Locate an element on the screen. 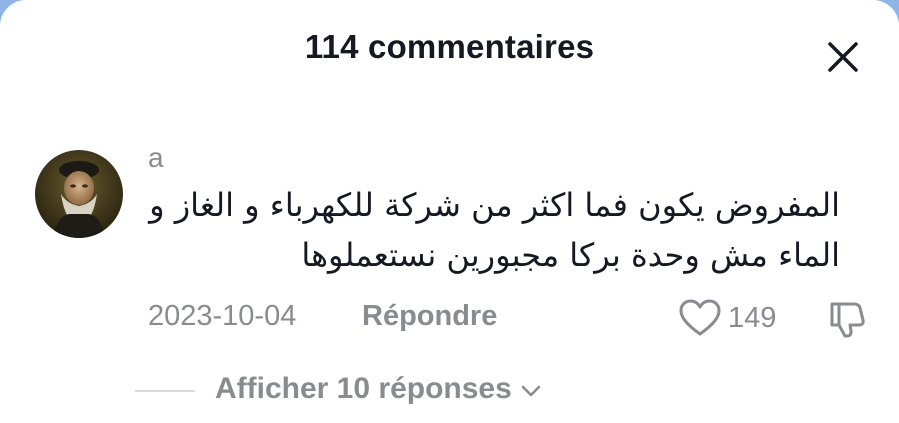 This screenshot has width=899, height=423. replies-divider is located at coordinates (165, 391).